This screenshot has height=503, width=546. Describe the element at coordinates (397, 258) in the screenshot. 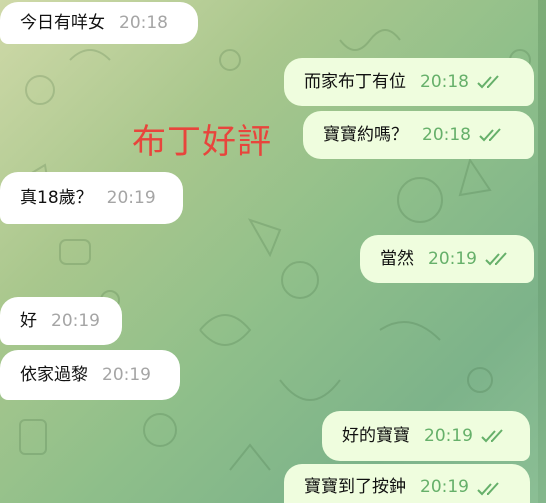

I see `message-text: 當然` at that location.